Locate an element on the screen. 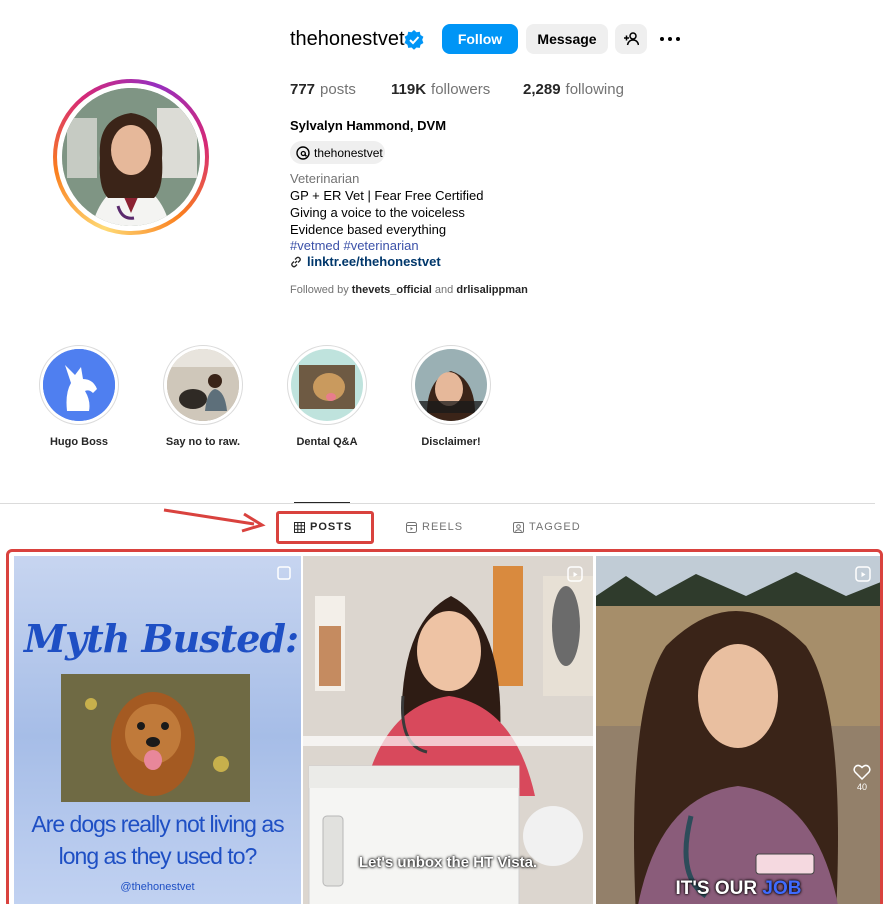 This screenshot has height=904, width=887. follow-button: Follow is located at coordinates (480, 39).